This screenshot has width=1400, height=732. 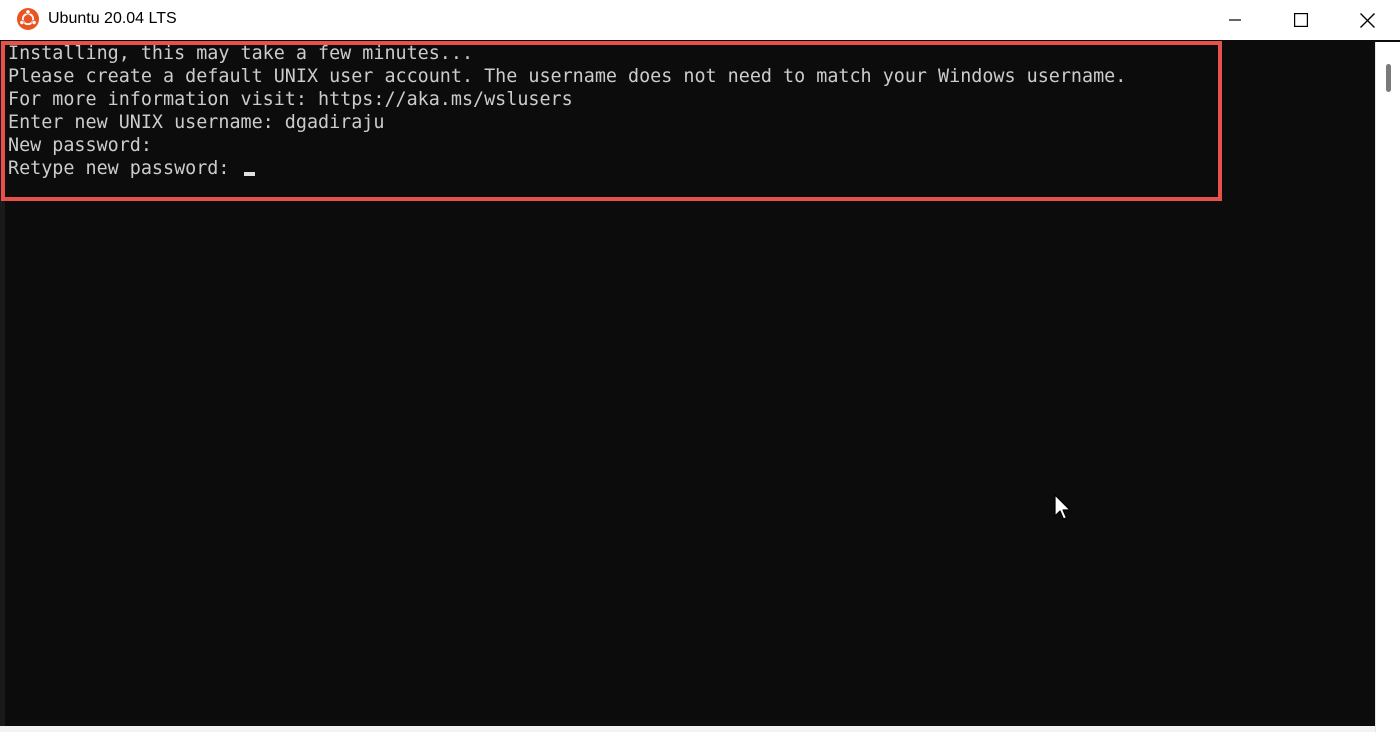 I want to click on minimize-icon, so click(x=1235, y=20).